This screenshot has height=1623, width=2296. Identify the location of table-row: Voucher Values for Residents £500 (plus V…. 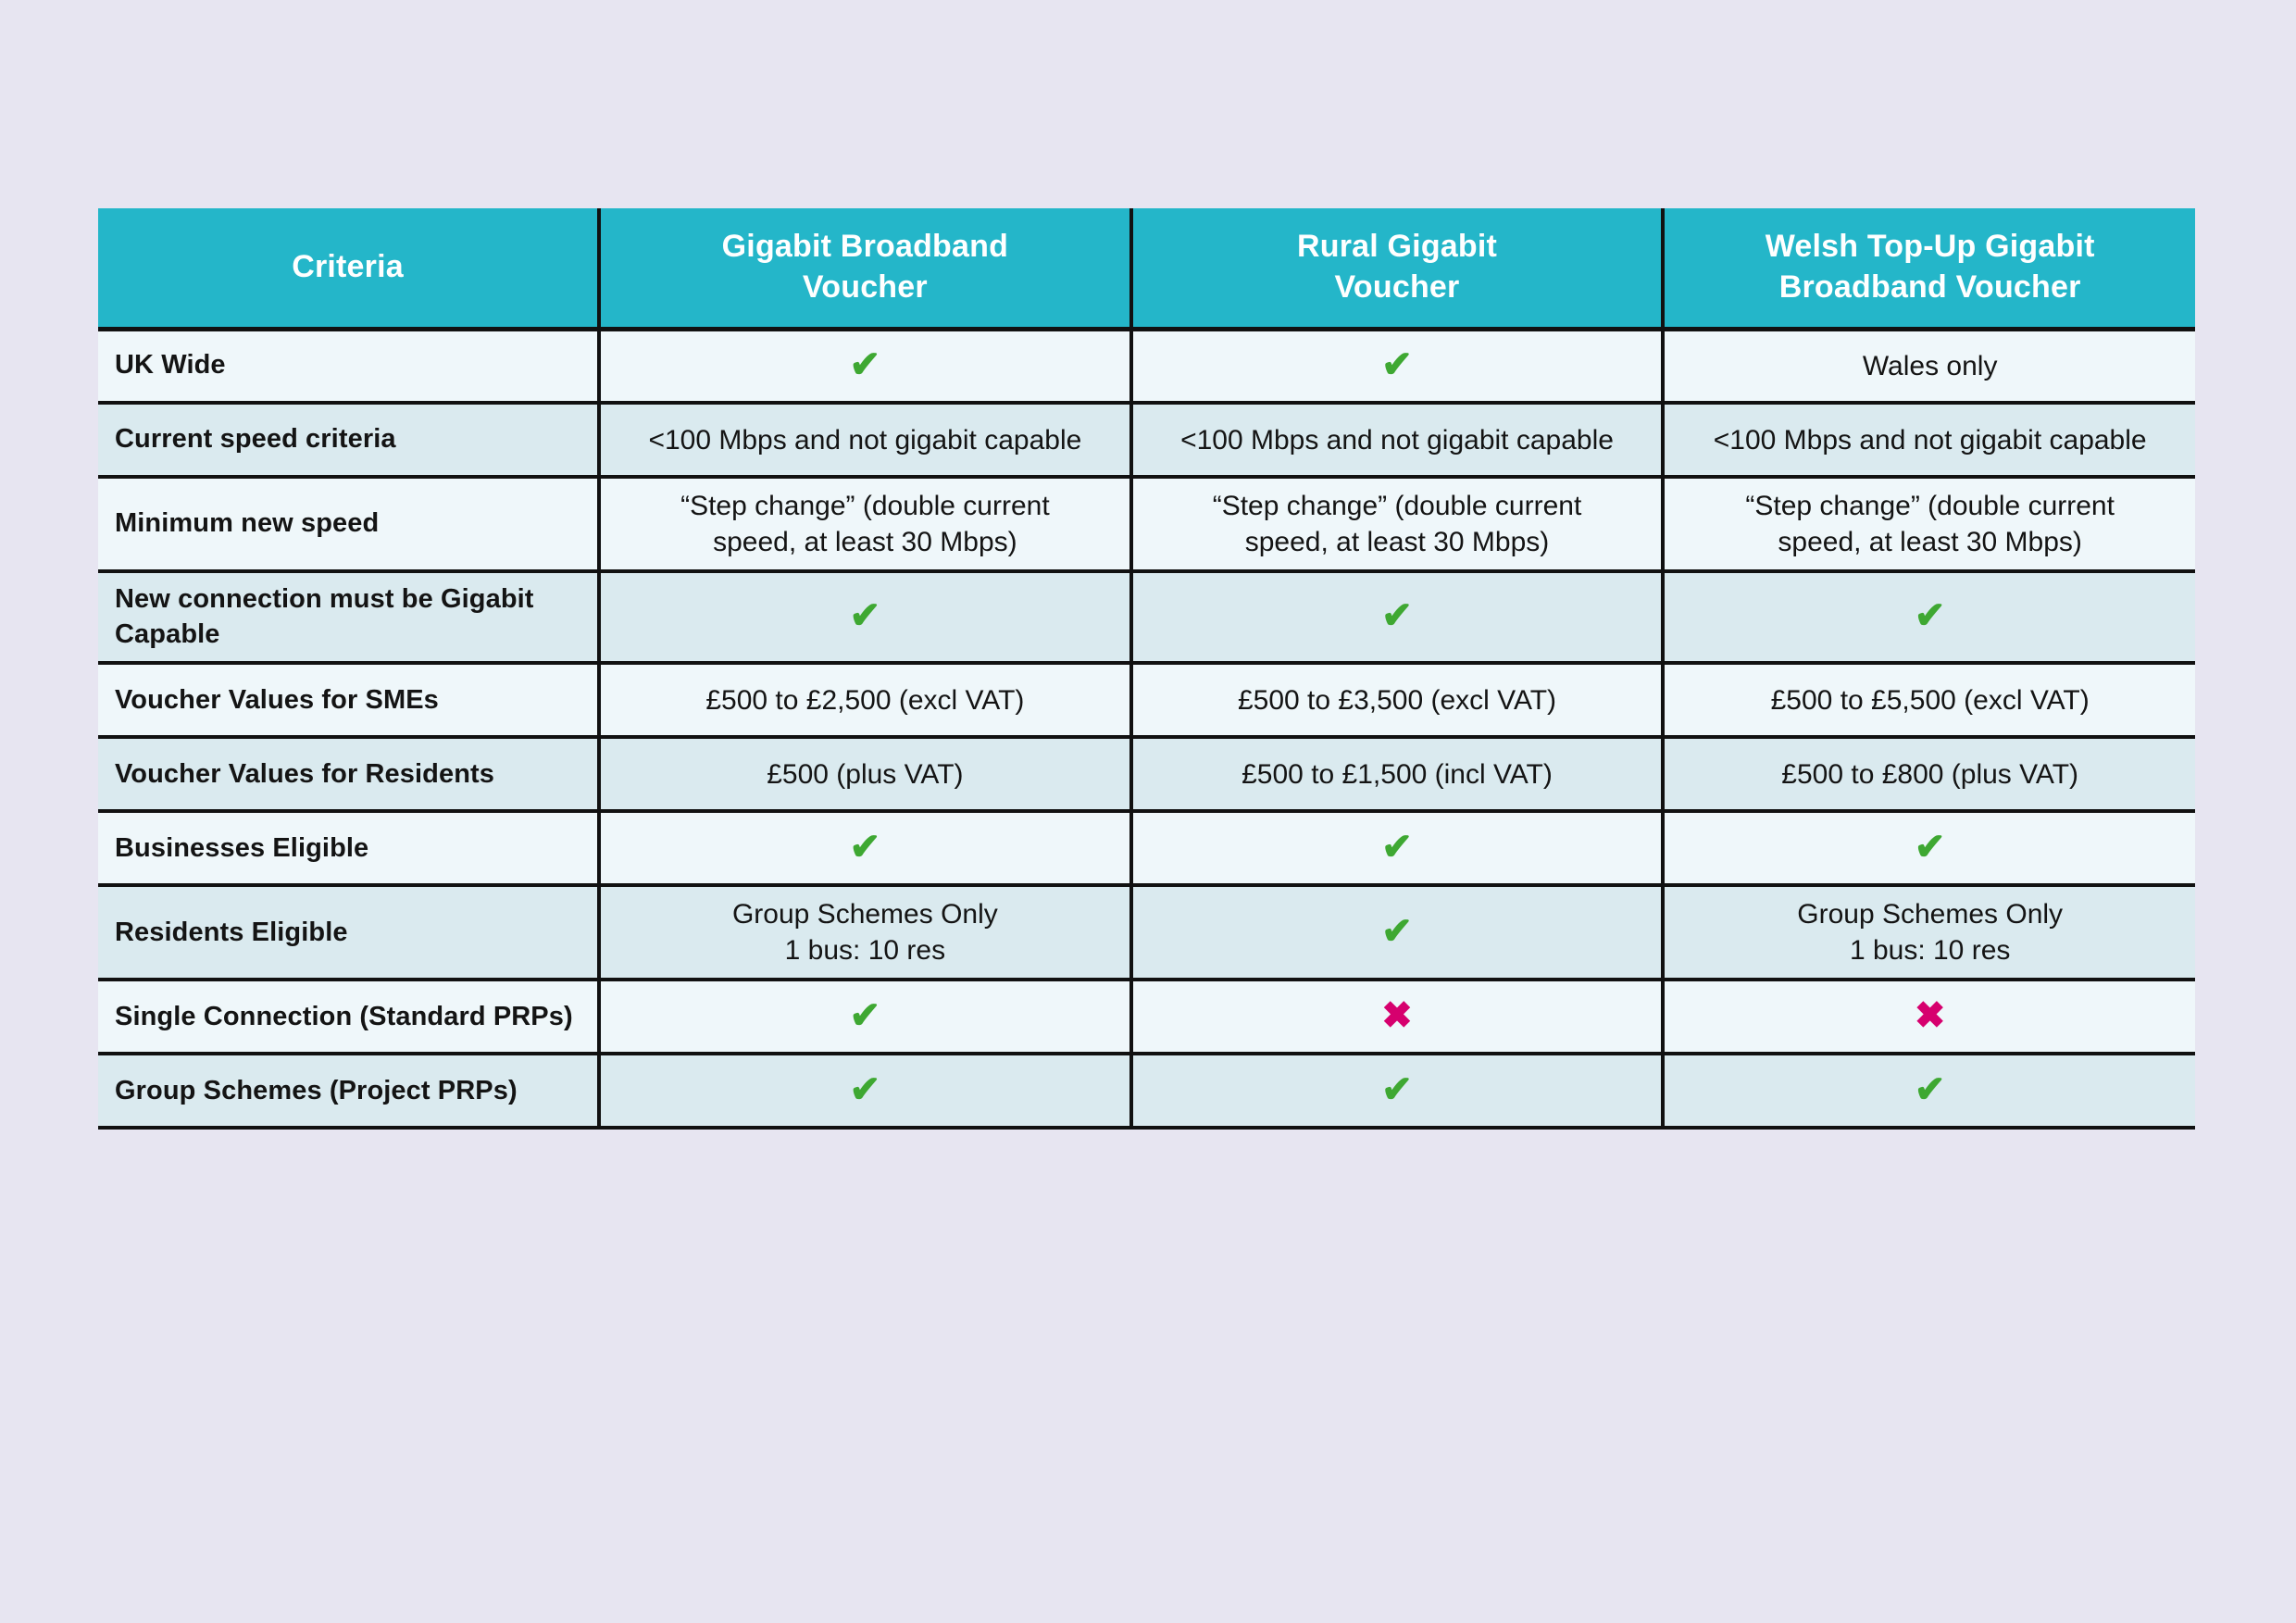
(1146, 775).